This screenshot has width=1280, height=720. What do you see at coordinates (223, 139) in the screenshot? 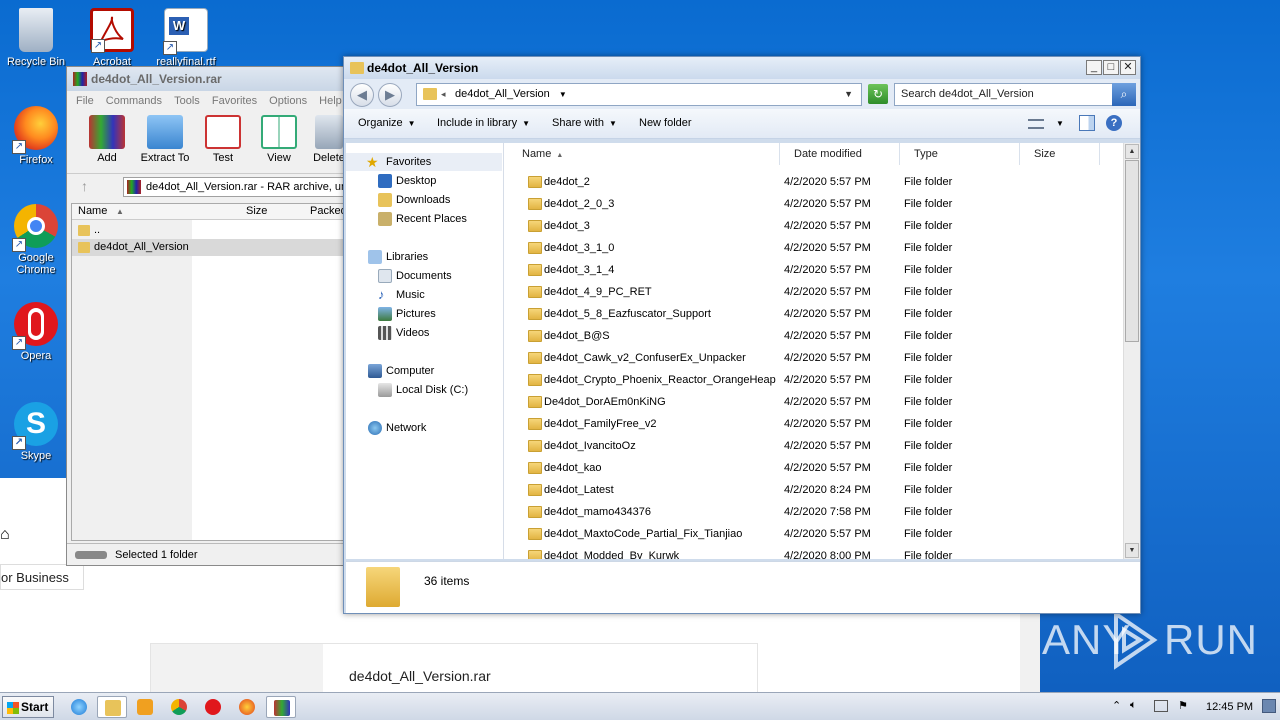
I see `test-button: Test` at bounding box center [223, 139].